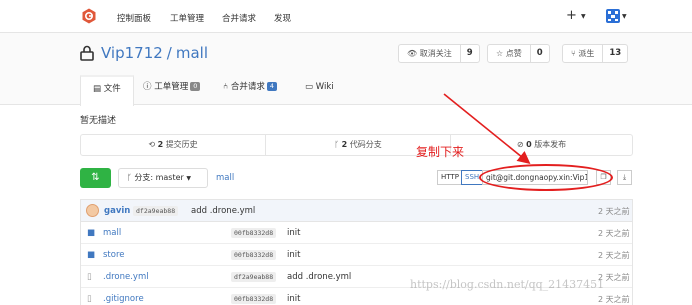  What do you see at coordinates (223, 211) in the screenshot?
I see `commit-message: add .drone.yml` at bounding box center [223, 211].